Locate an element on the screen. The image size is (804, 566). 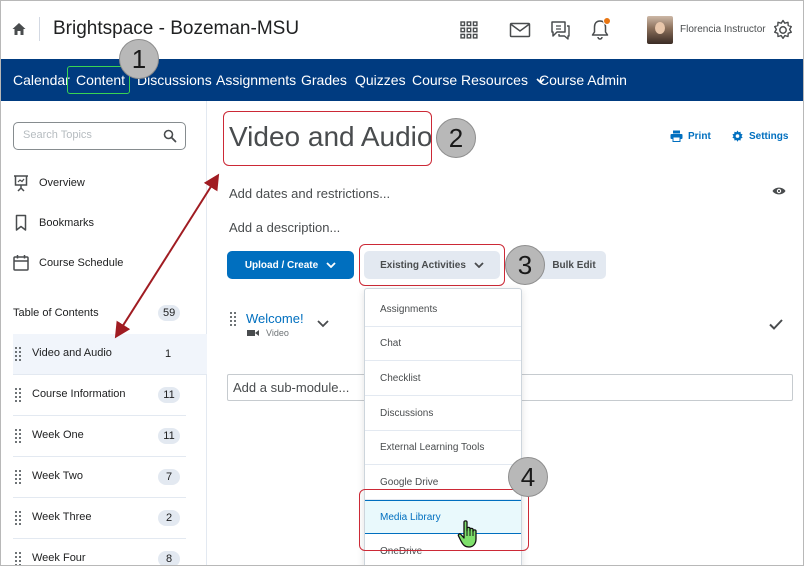
waffle-icon is located at coordinates (469, 30).